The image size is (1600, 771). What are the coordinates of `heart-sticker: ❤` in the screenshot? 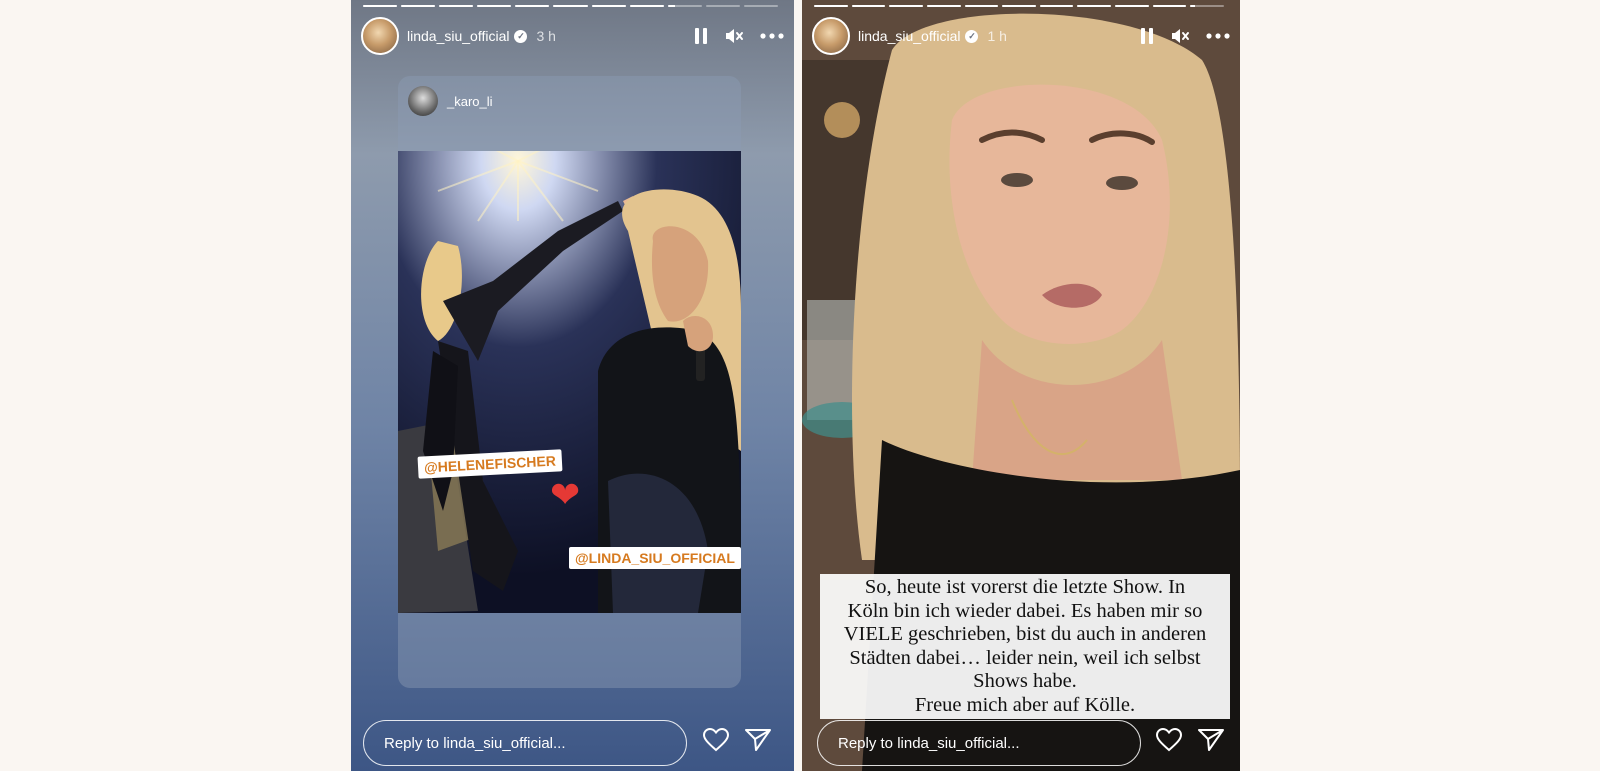 It's located at (565, 494).